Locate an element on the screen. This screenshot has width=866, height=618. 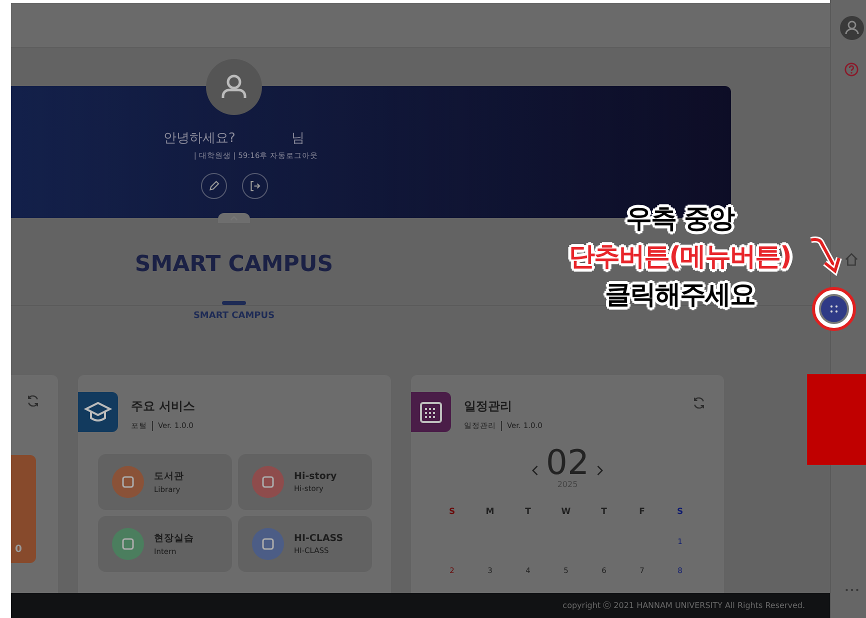
annotation-text: 클릭해주세요 is located at coordinates (680, 295).